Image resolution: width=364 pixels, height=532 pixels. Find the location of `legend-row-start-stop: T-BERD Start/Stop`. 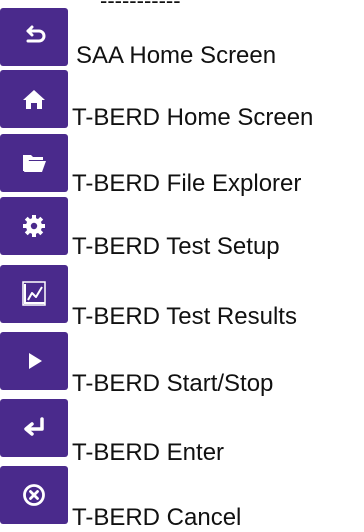

legend-row-start-stop: T-BERD Start/Stop is located at coordinates (182, 365).